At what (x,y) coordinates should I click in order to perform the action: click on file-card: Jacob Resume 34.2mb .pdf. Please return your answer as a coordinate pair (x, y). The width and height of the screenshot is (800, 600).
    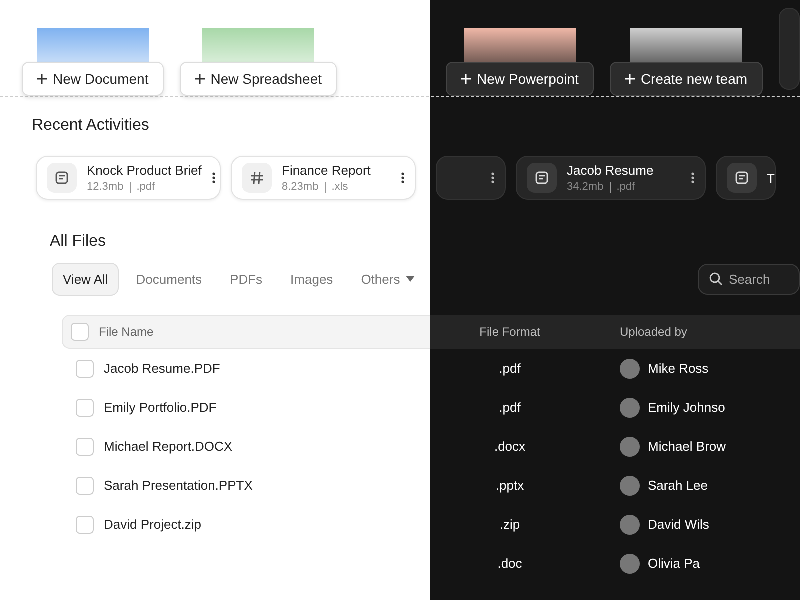
    Looking at the image, I should click on (611, 178).